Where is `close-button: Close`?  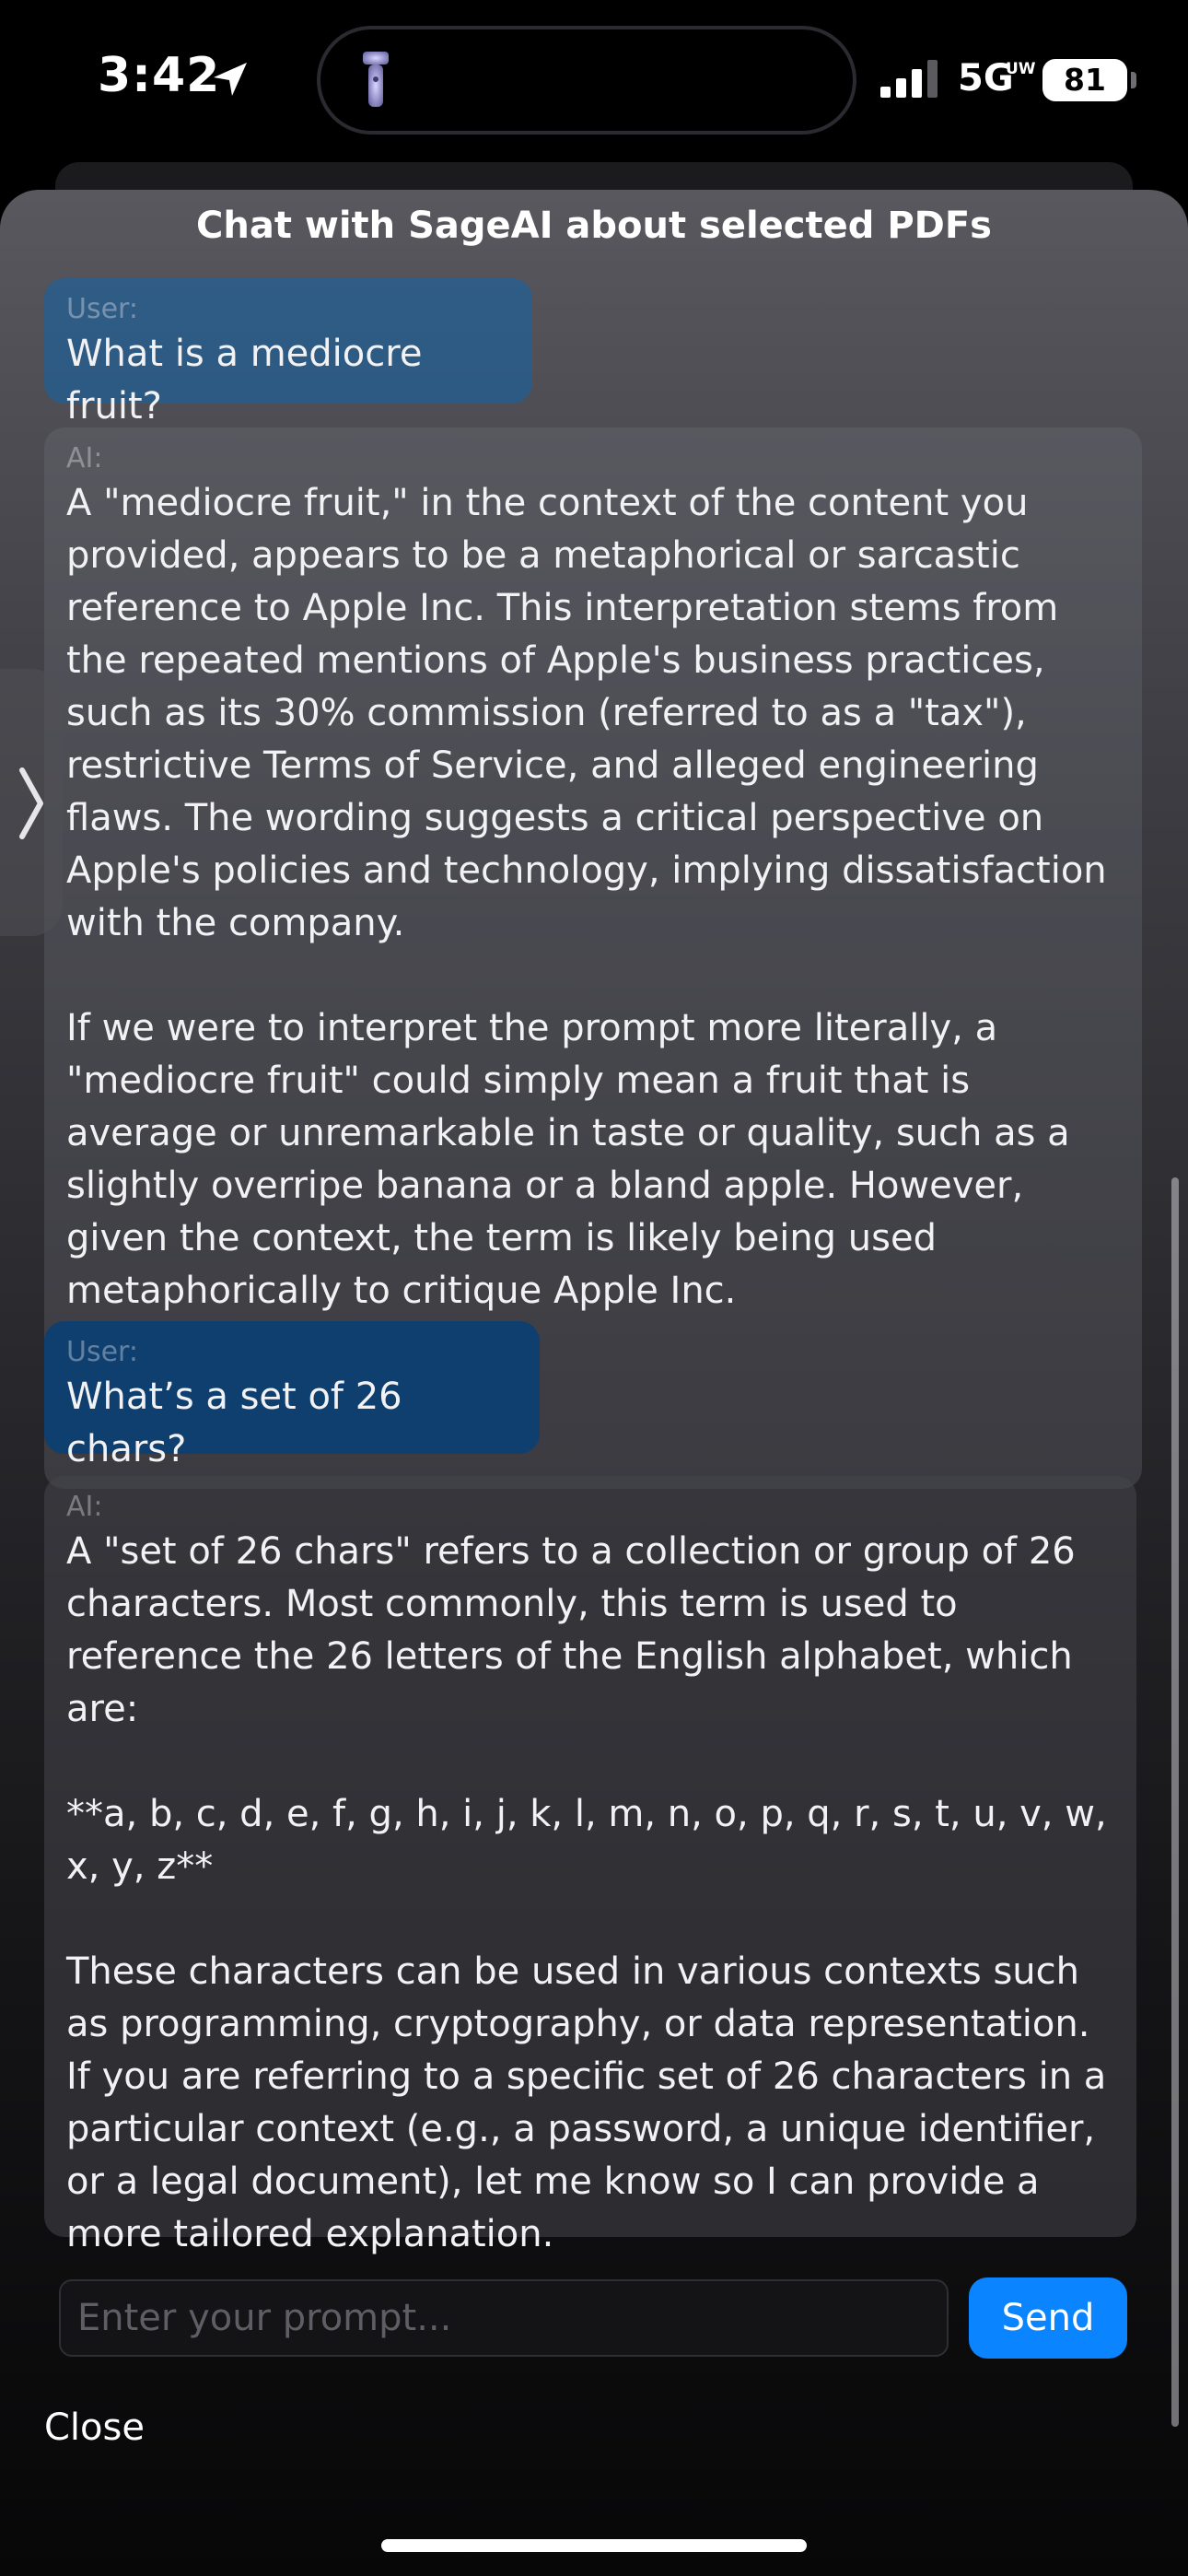 close-button: Close is located at coordinates (94, 2427).